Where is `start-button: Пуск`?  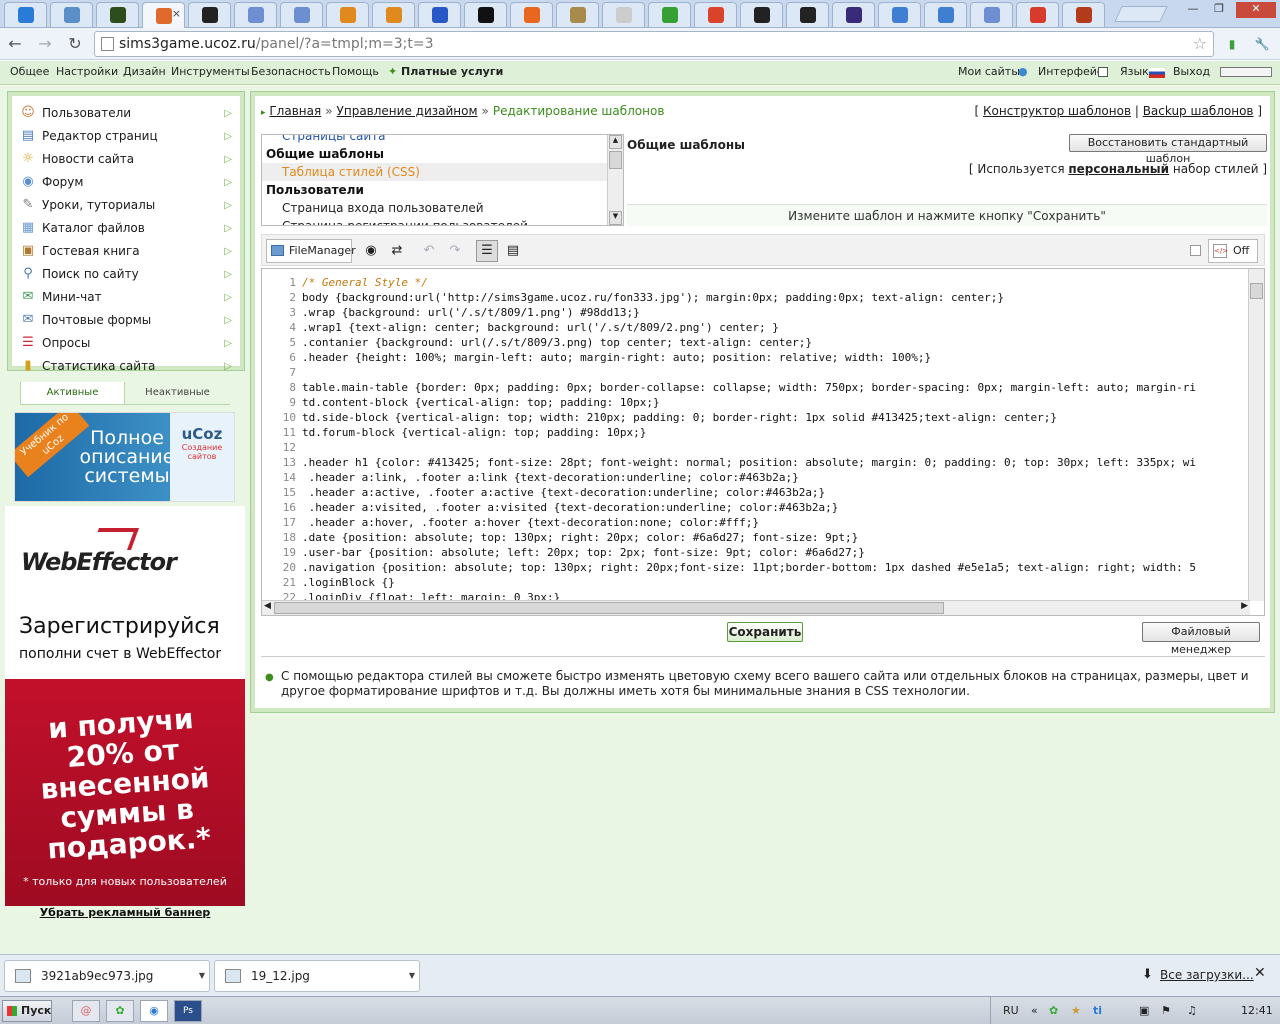 start-button: Пуск is located at coordinates (27, 1011).